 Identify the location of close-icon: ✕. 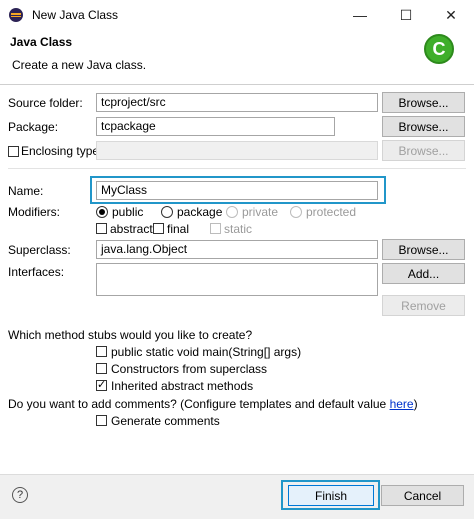
(451, 14).